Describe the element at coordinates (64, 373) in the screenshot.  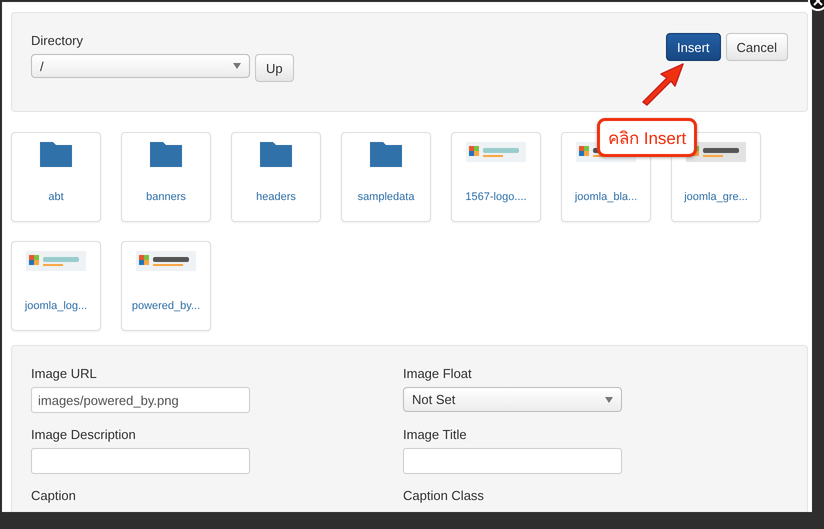
I see `field-label: Image URL` at that location.